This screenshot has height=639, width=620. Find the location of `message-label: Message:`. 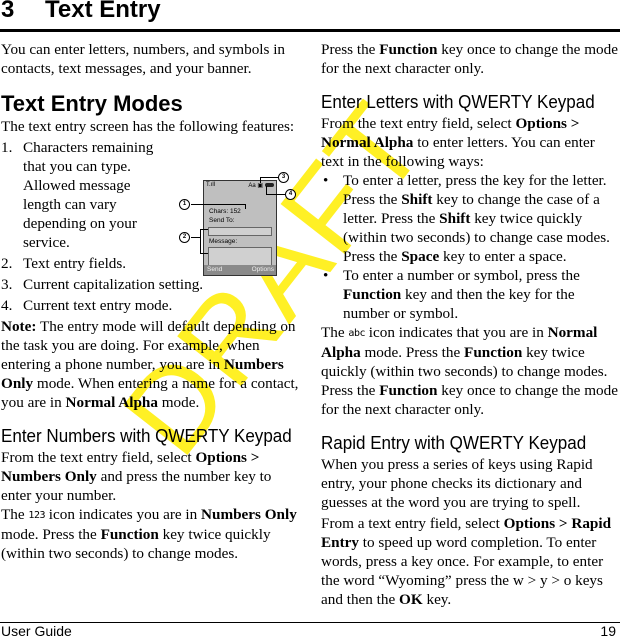

message-label: Message: is located at coordinates (223, 241).